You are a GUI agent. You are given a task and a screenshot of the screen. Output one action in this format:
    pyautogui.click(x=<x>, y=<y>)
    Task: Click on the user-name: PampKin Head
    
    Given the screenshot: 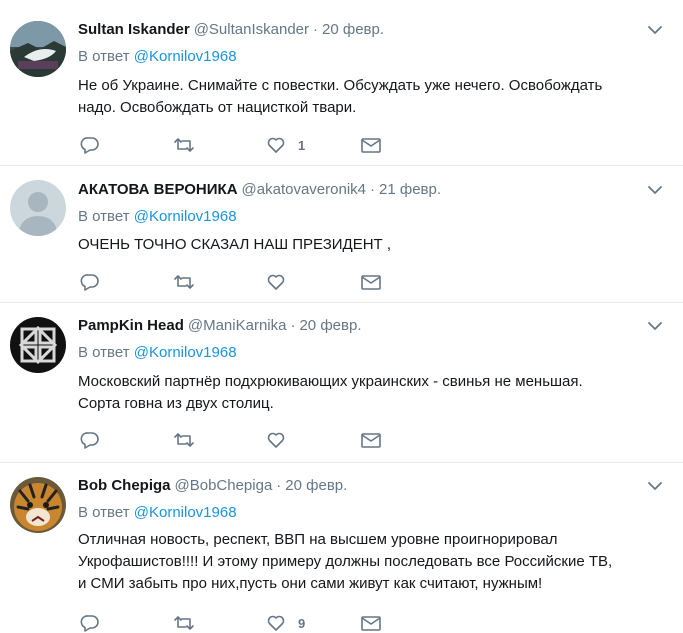 What is the action you would take?
    pyautogui.click(x=131, y=325)
    